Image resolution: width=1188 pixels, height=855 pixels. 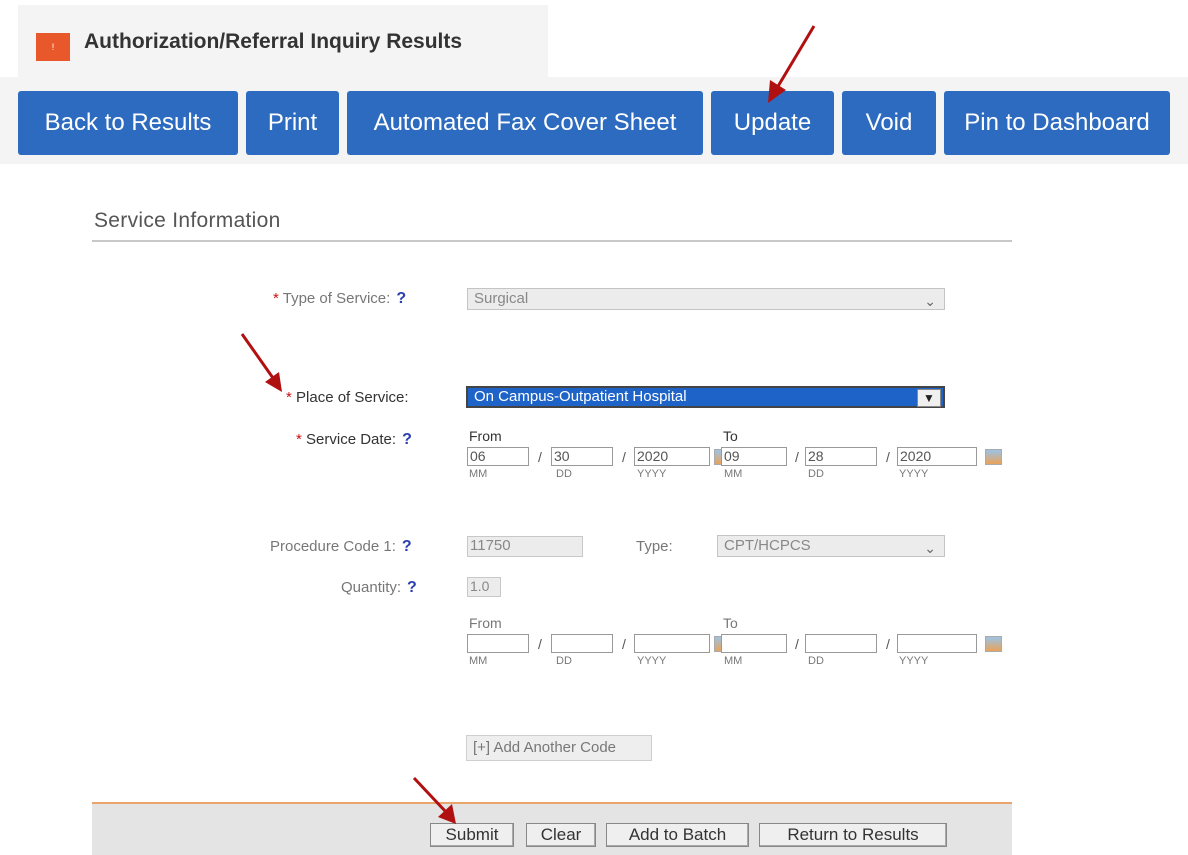 What do you see at coordinates (525, 123) in the screenshot?
I see `fax-cover-sheet-button: Automated Fax Cover Sheet` at bounding box center [525, 123].